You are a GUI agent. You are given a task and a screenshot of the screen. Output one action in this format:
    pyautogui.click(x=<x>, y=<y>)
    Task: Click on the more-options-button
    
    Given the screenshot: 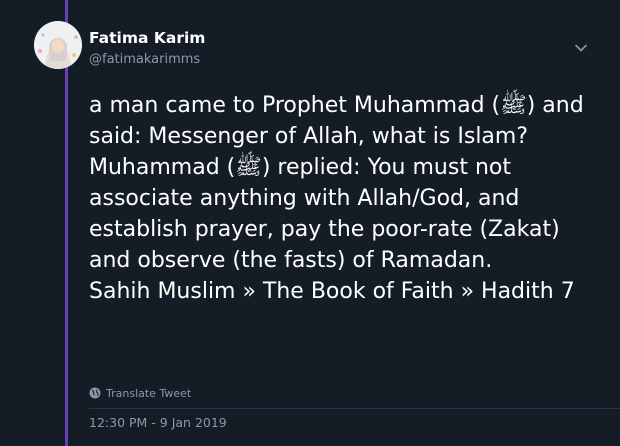 What is the action you would take?
    pyautogui.click(x=581, y=47)
    